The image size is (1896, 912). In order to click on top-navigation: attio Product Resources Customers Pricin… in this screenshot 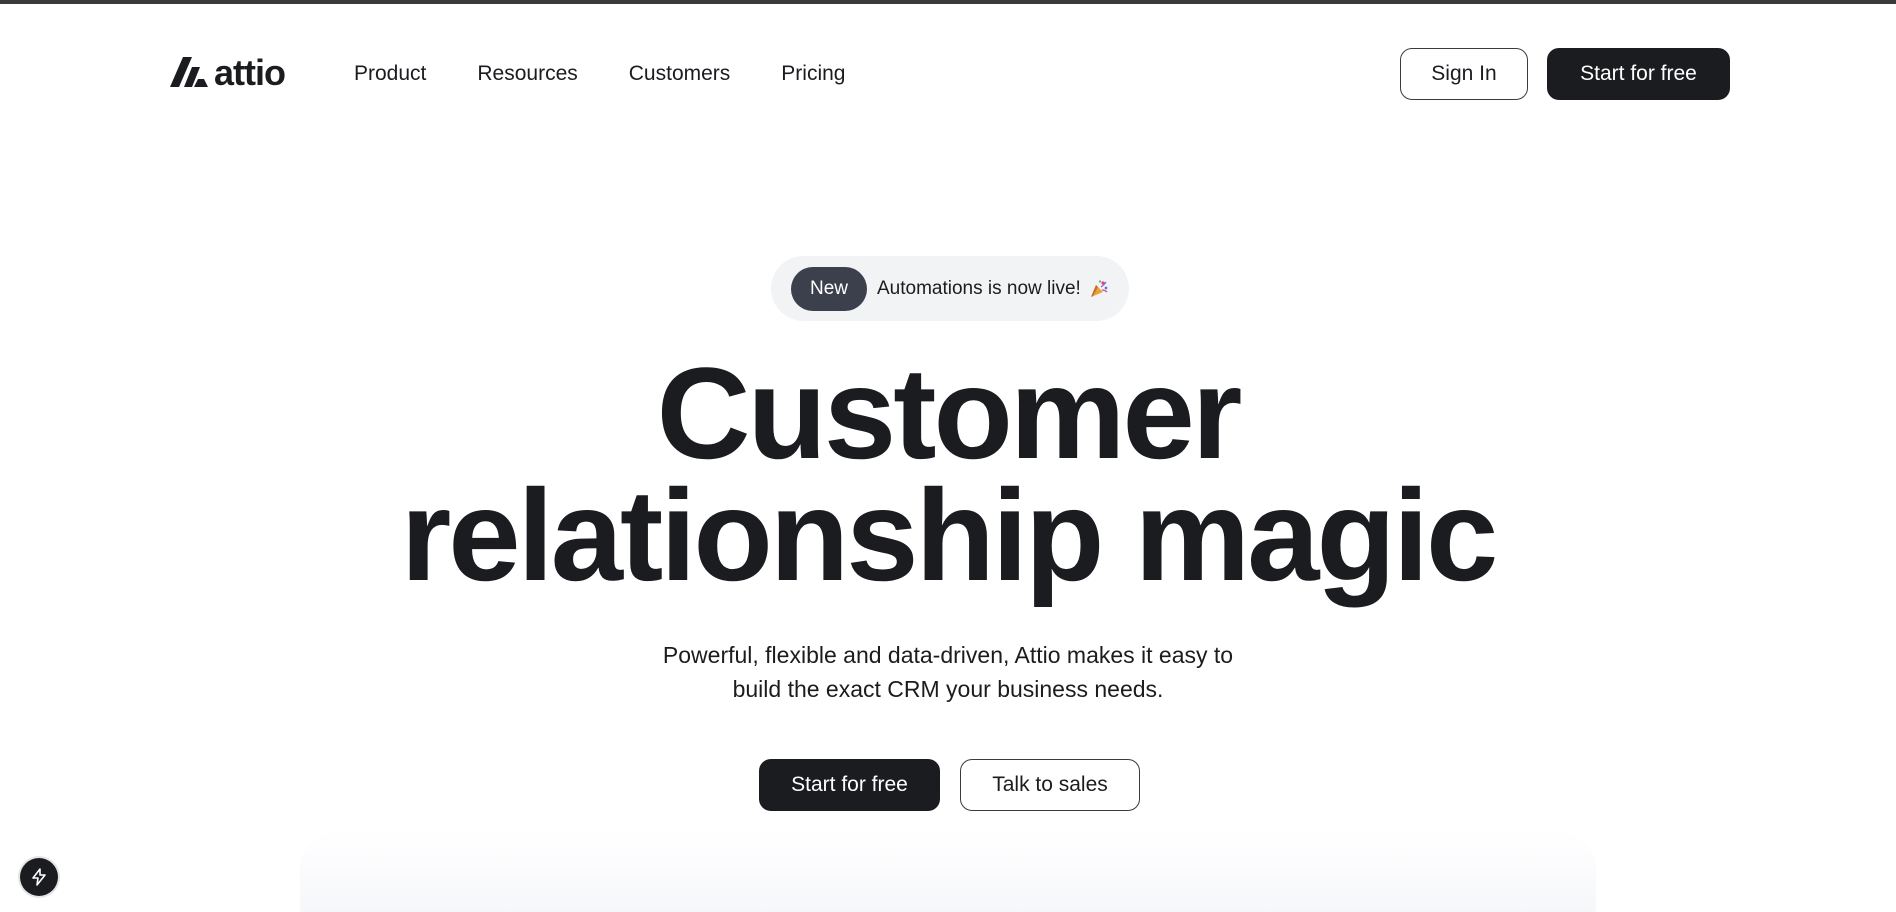, I will do `click(948, 69)`.